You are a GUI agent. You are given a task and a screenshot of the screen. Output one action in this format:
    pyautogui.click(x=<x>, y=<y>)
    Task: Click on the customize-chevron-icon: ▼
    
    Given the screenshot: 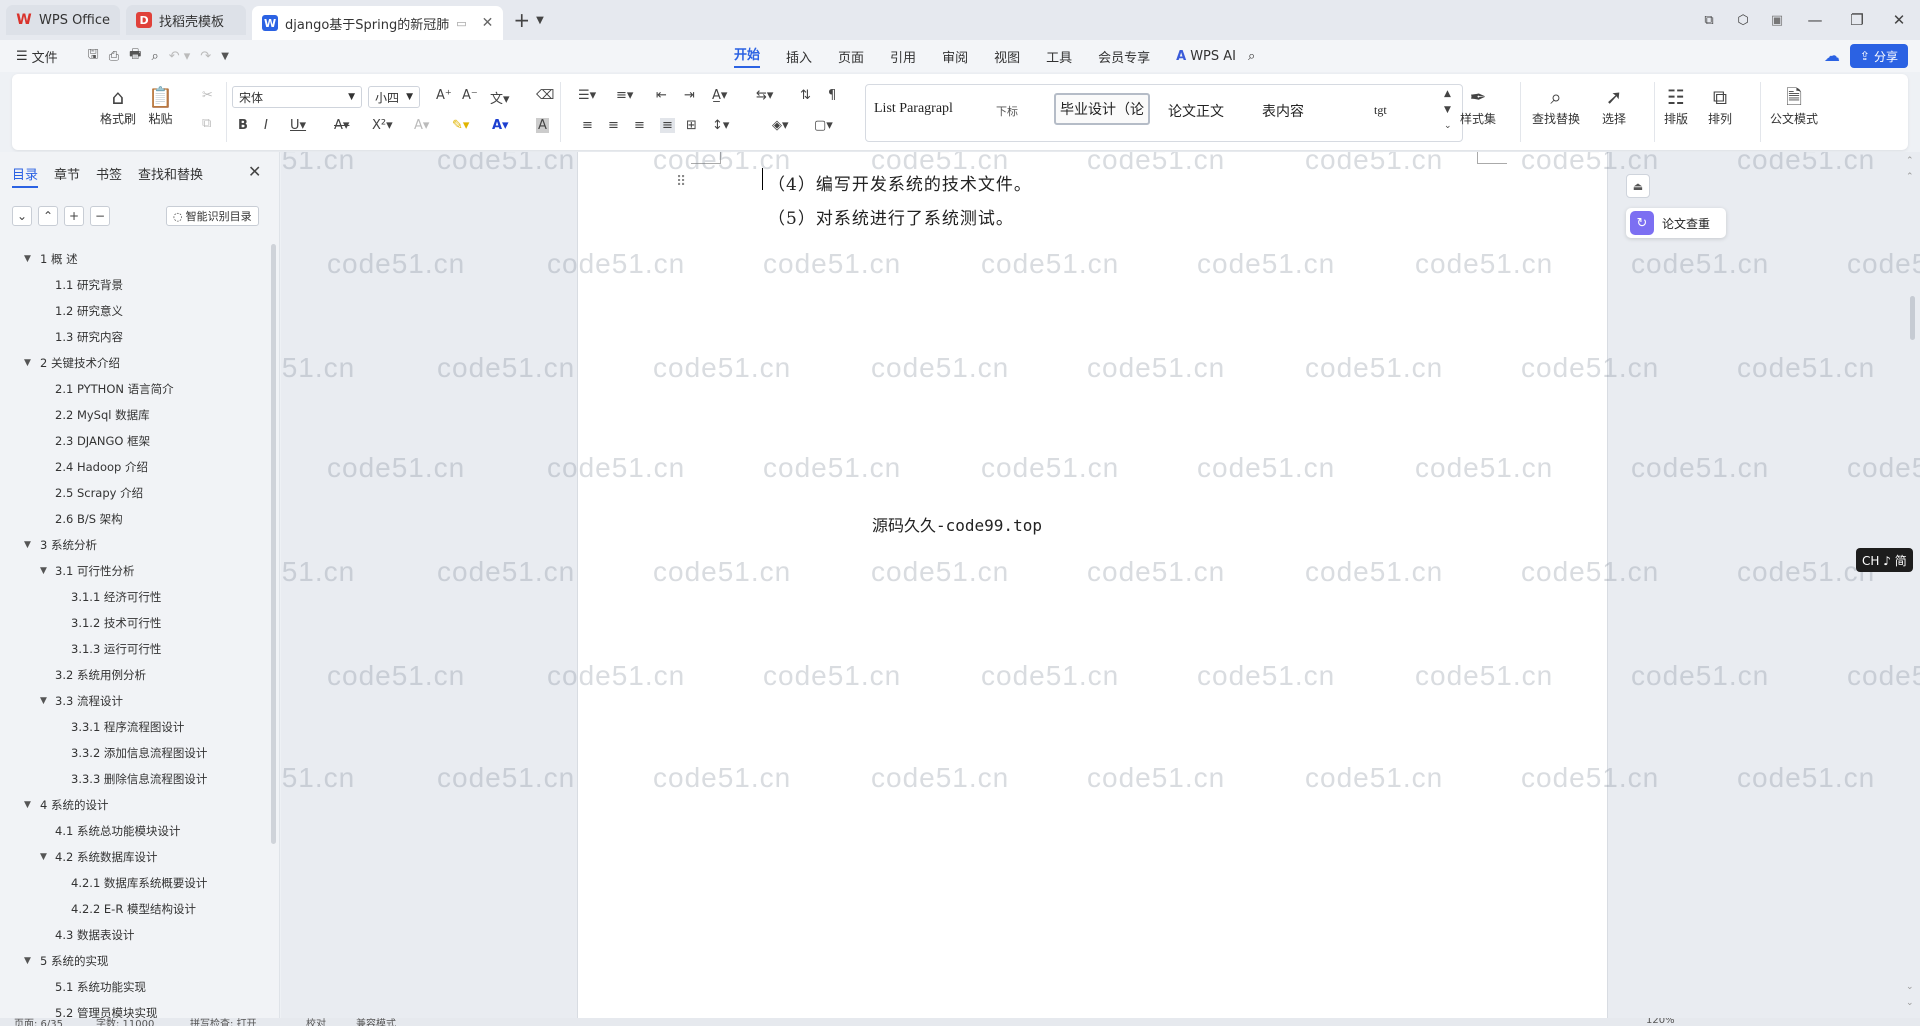 What is the action you would take?
    pyautogui.click(x=225, y=56)
    